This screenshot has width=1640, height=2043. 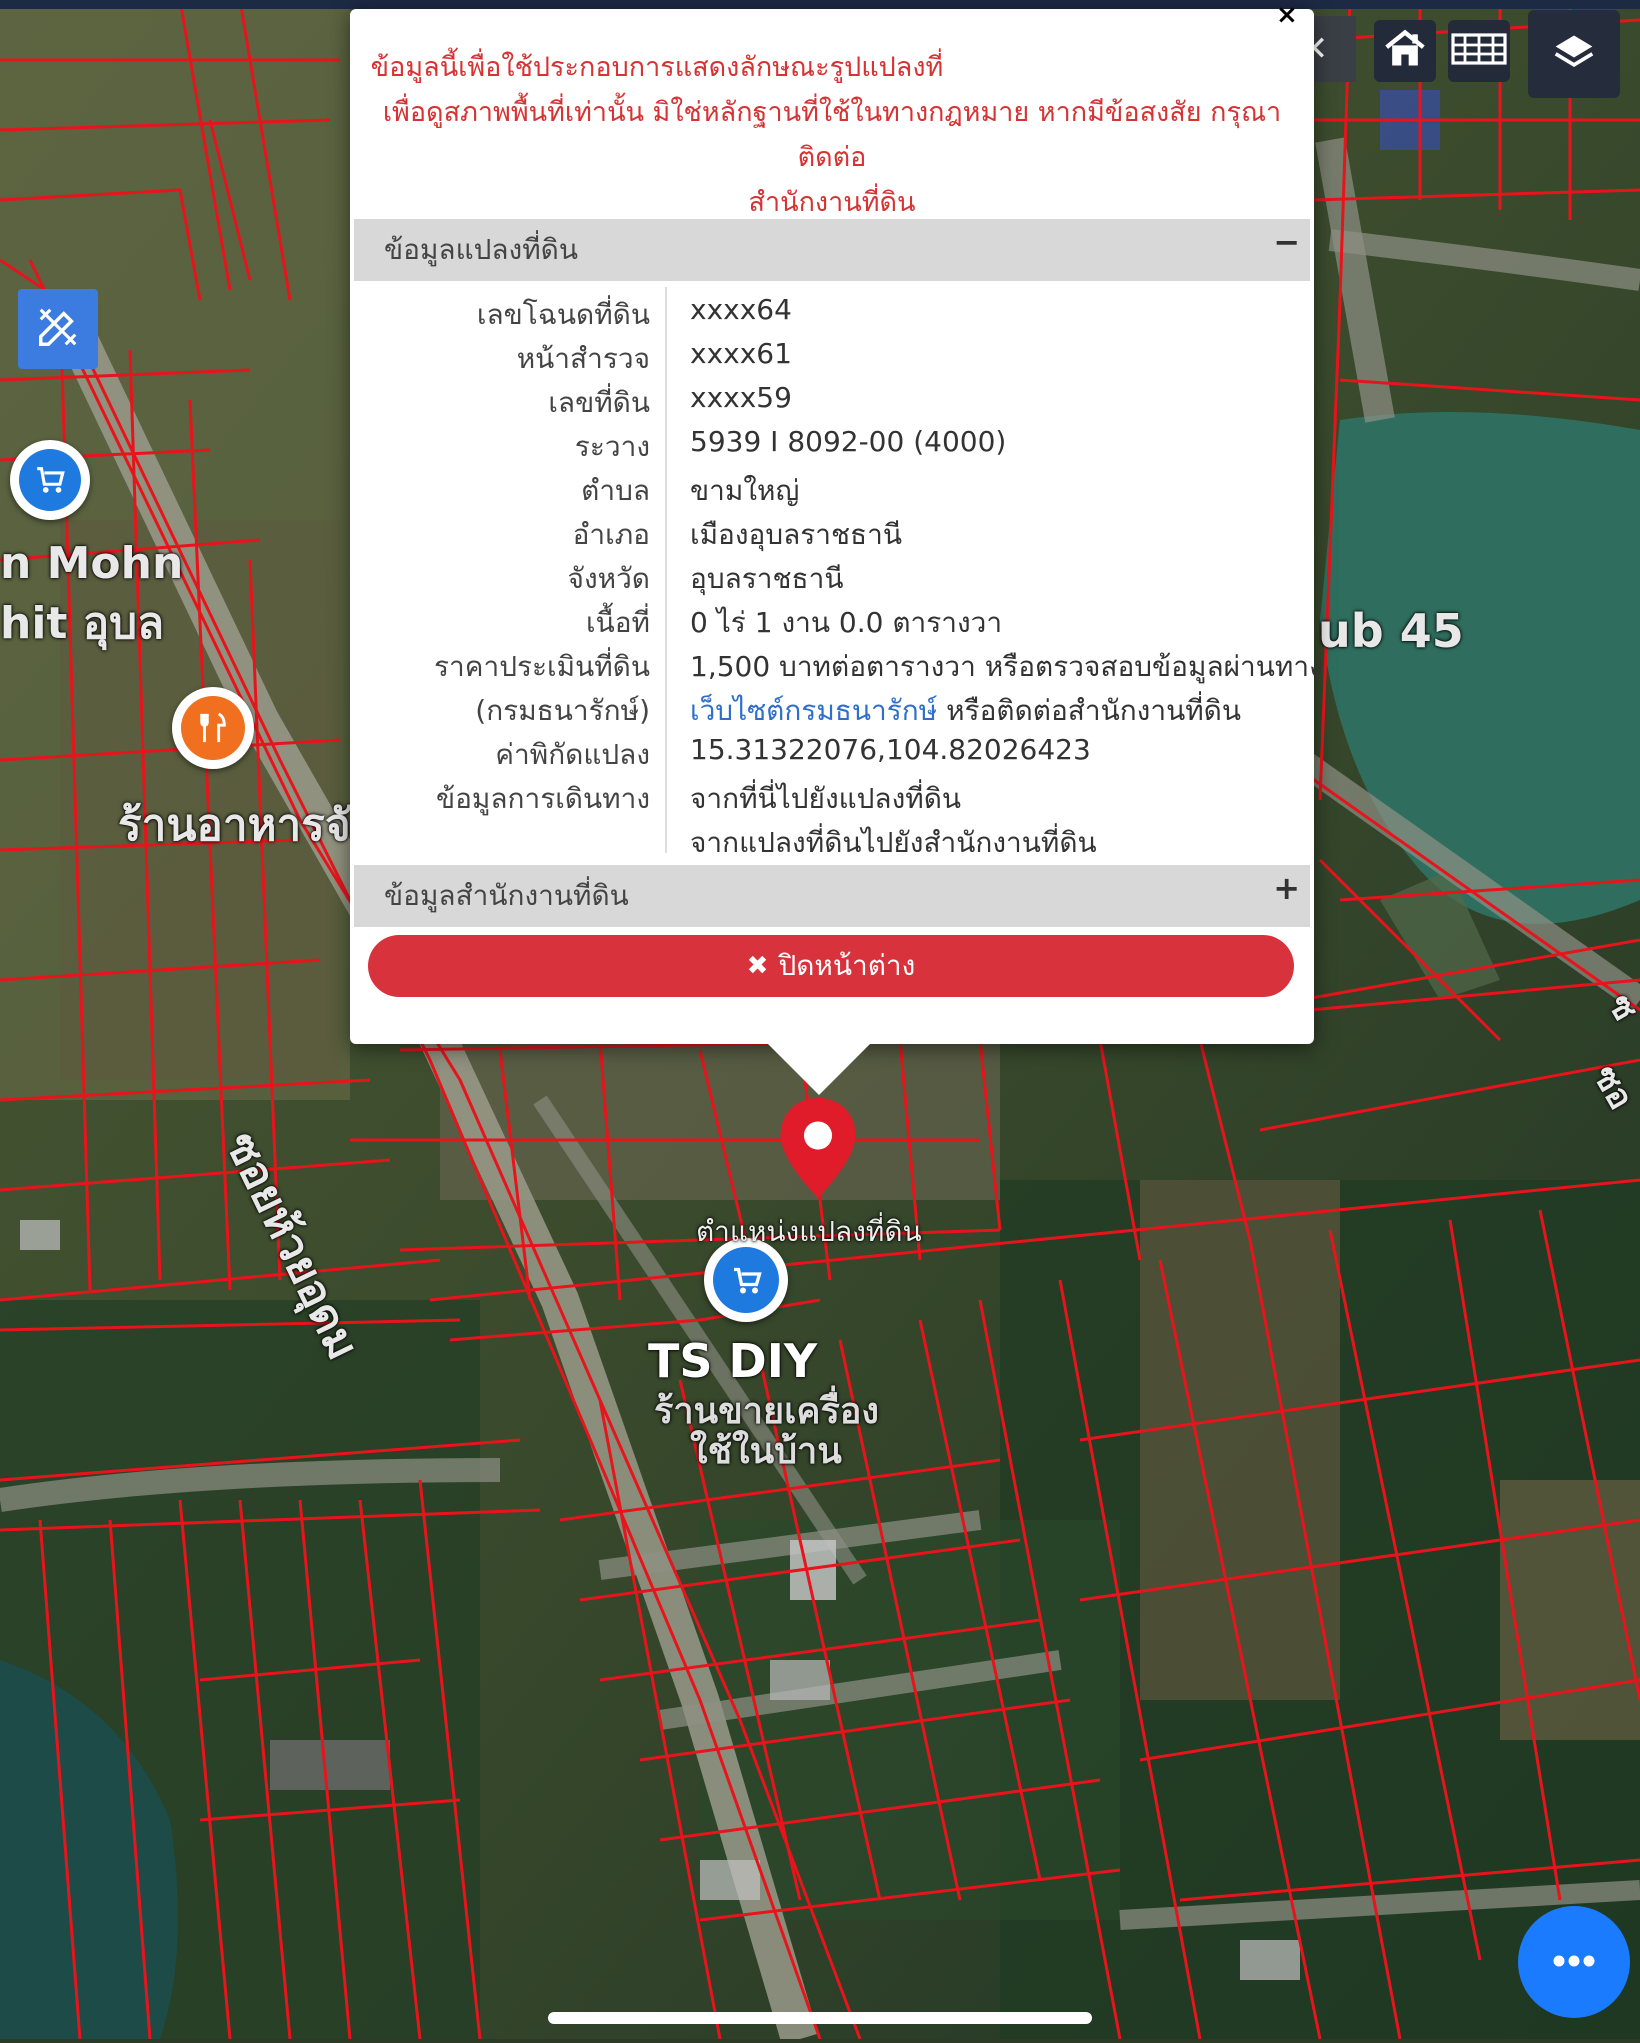 What do you see at coordinates (608, 578) in the screenshot?
I see `info-label: จังหวัด` at bounding box center [608, 578].